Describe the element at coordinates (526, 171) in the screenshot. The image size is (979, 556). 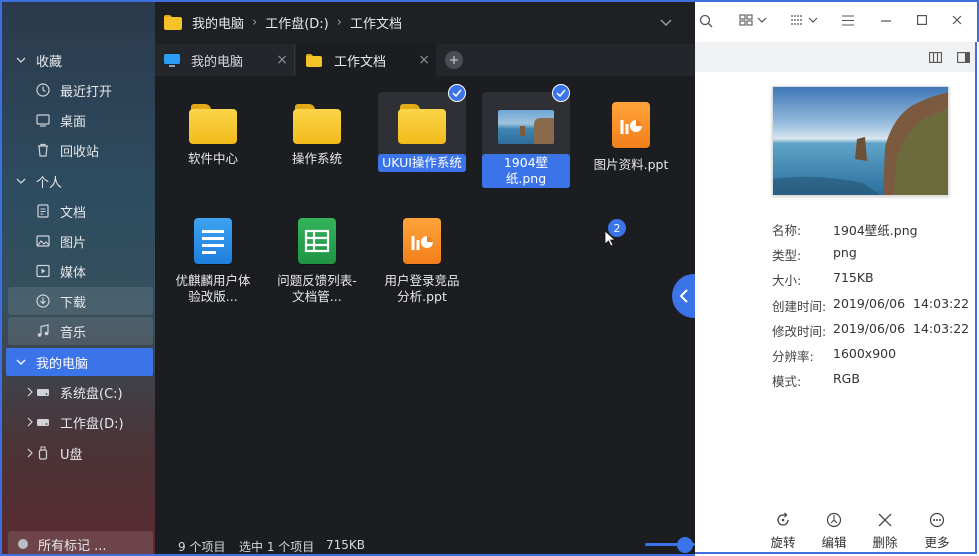
I see `file-name: 1904壁纸.png` at that location.